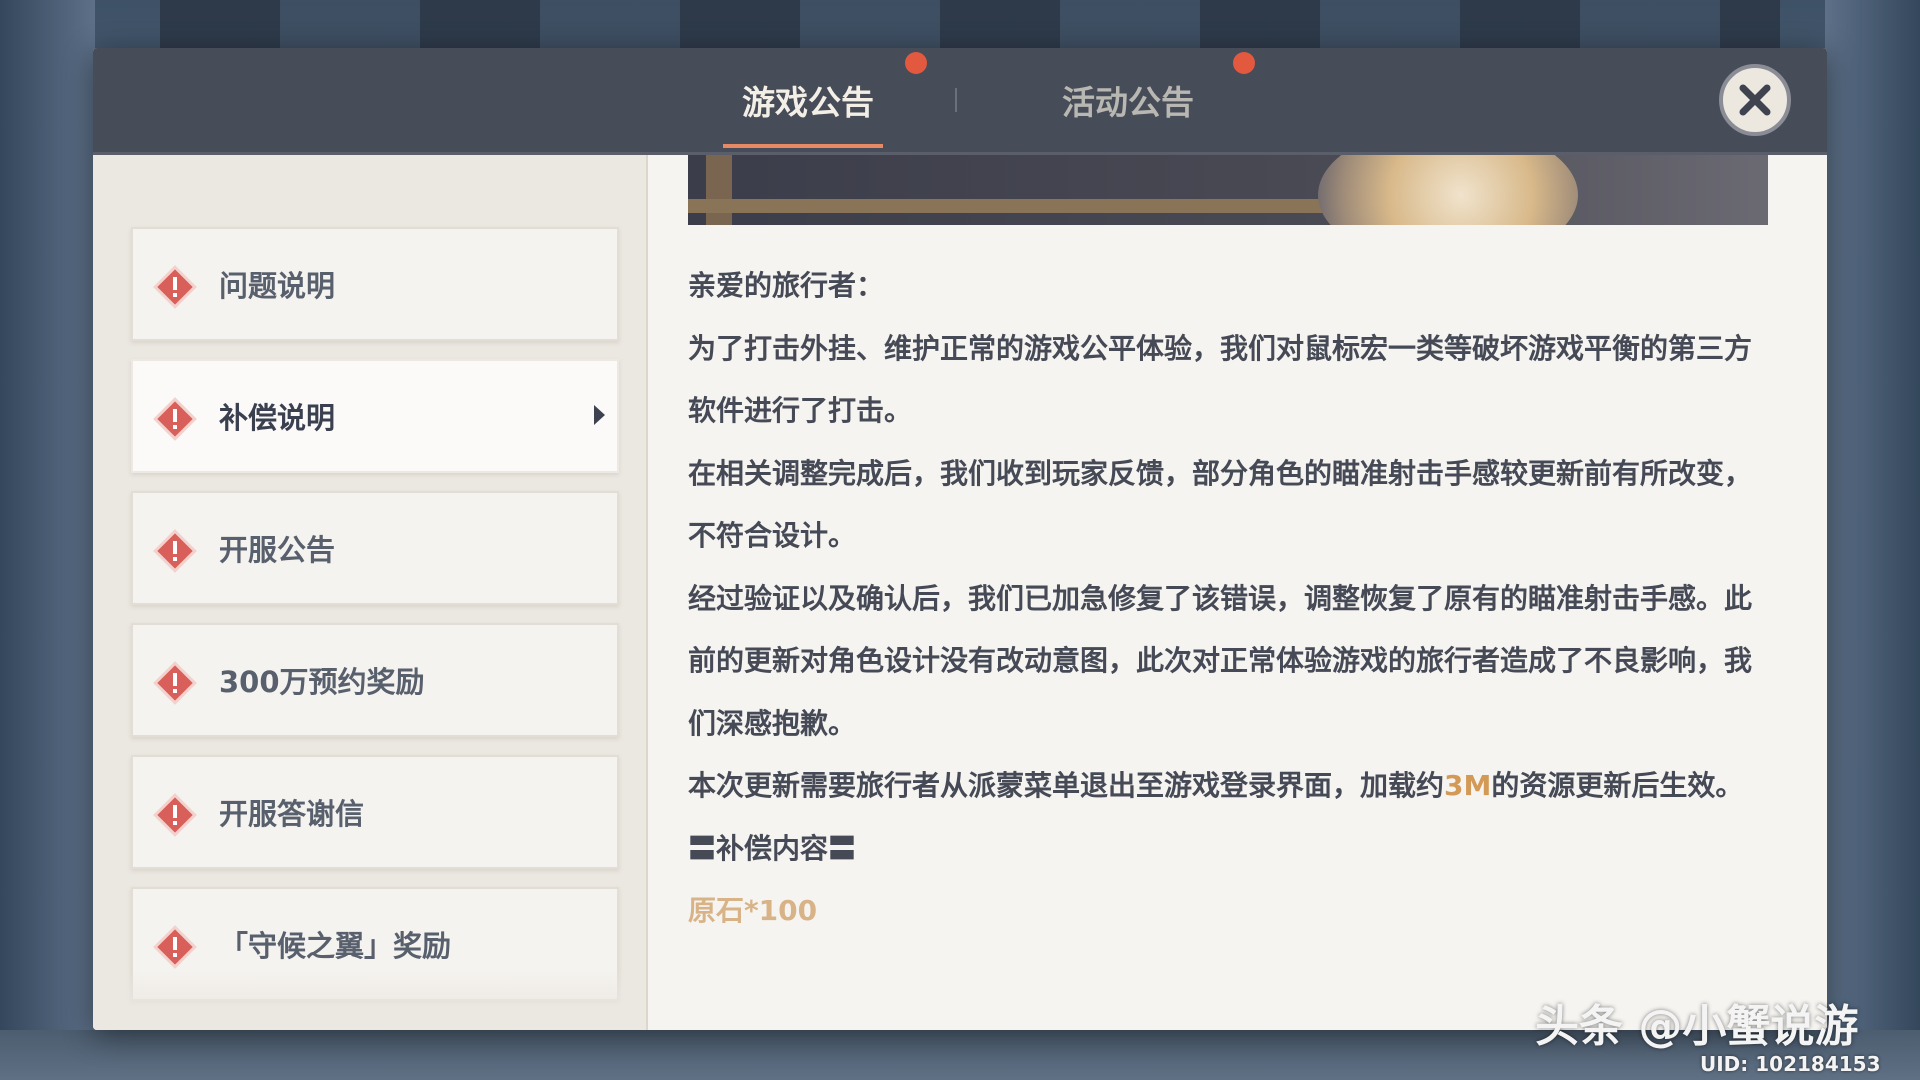  What do you see at coordinates (719, 190) in the screenshot?
I see `banner-post` at bounding box center [719, 190].